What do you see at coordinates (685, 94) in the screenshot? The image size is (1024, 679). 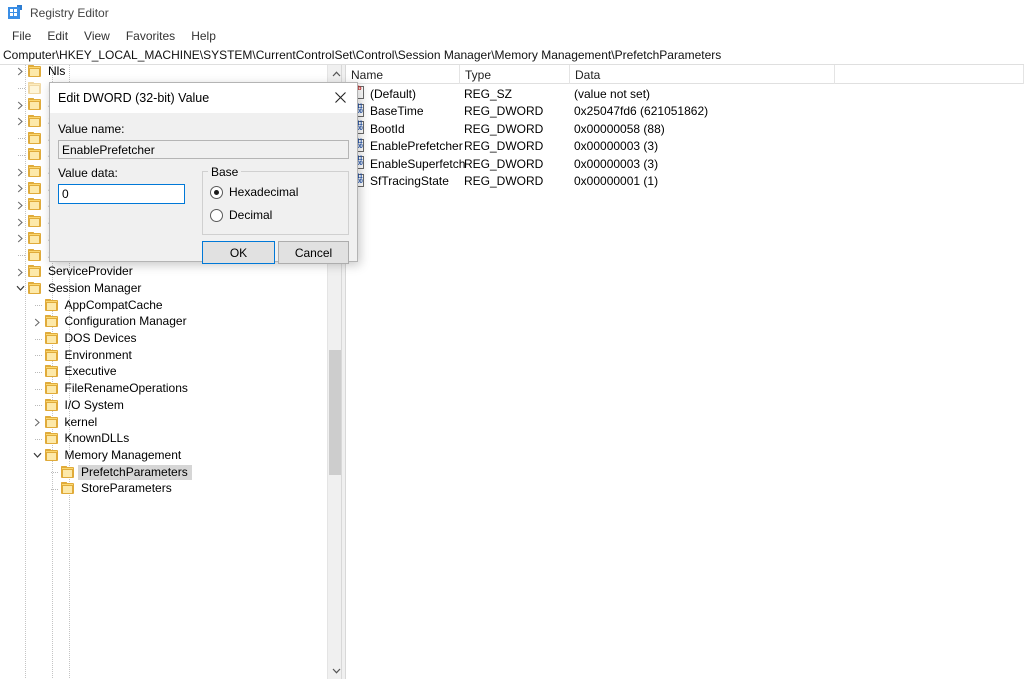 I see `value-row: ab (Default) REG_SZ (value not set)` at bounding box center [685, 94].